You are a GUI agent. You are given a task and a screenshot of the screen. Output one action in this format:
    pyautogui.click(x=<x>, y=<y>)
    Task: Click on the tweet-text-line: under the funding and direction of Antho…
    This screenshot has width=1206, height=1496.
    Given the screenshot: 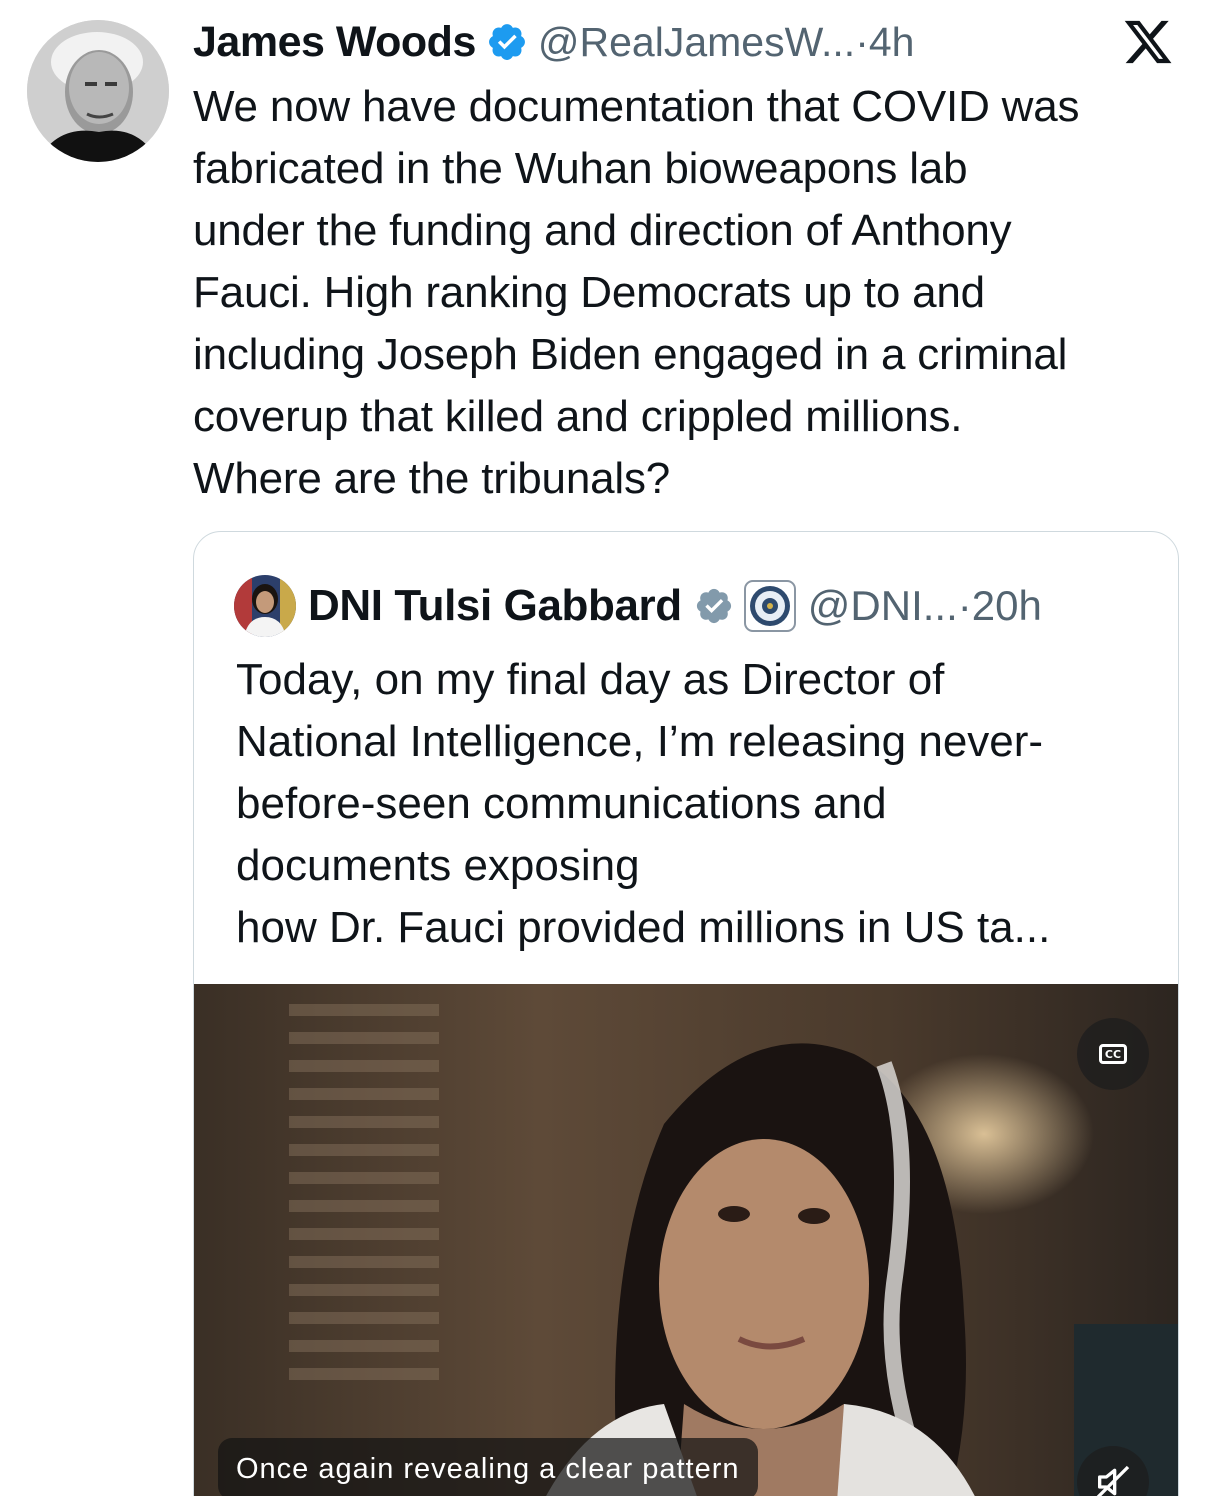 What is the action you would take?
    pyautogui.click(x=602, y=230)
    